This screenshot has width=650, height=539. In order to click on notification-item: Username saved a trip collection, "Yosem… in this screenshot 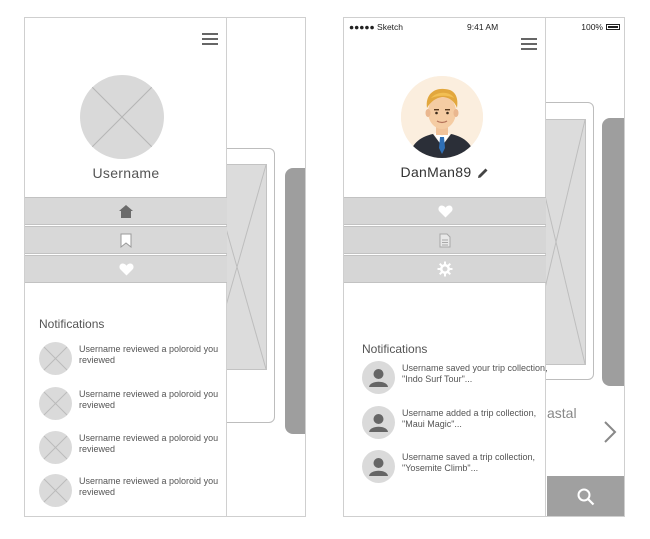, I will do `click(455, 467)`.